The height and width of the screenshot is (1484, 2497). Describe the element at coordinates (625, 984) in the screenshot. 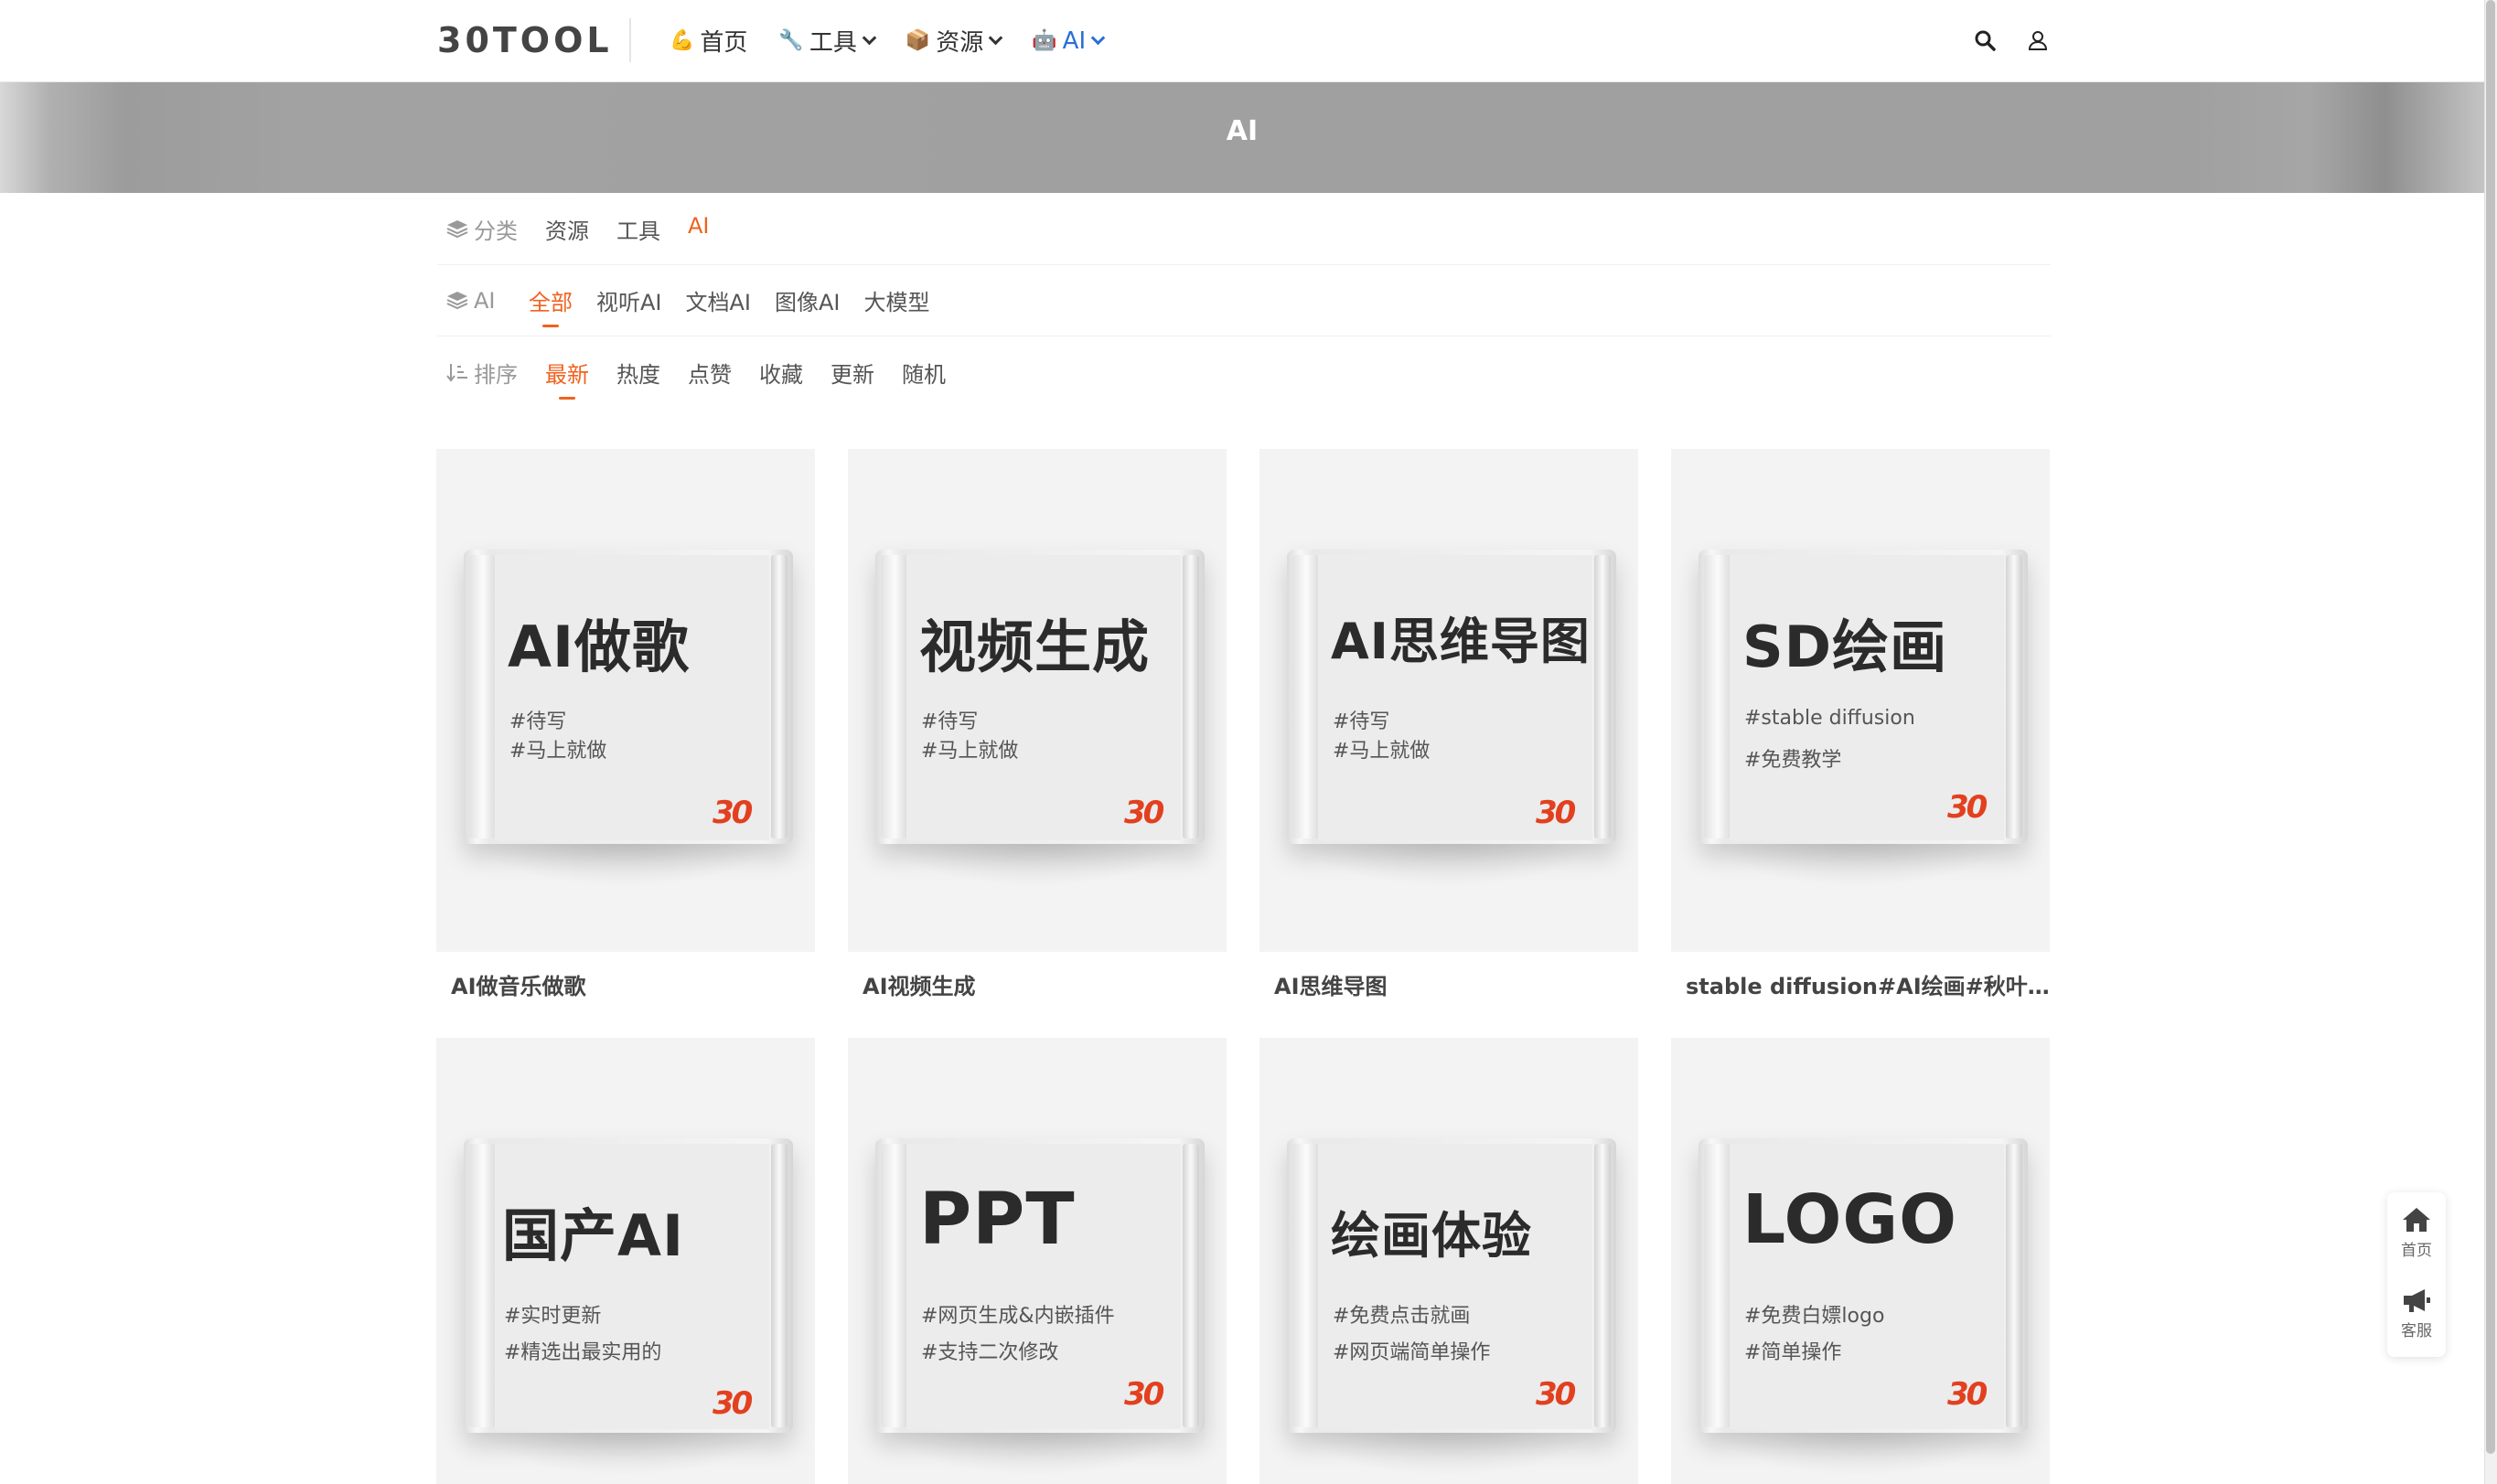

I see `post-title: AI做音乐做歌` at that location.